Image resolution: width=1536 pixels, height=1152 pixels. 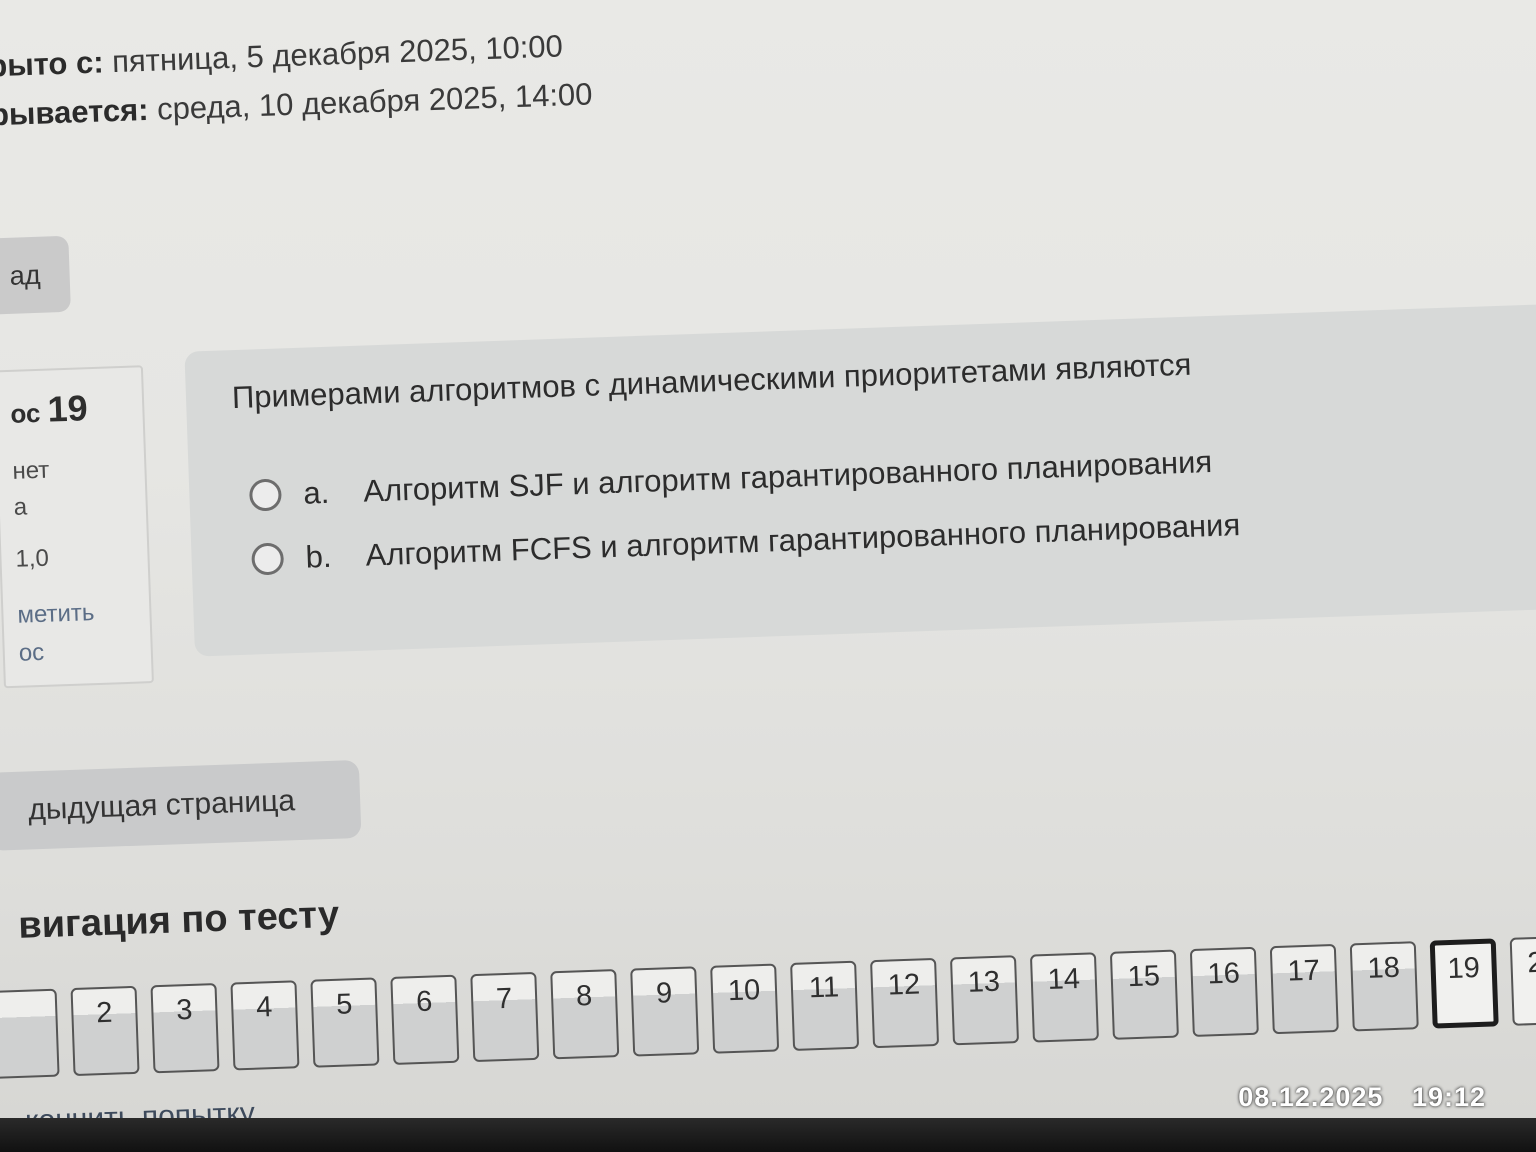 I want to click on timestamp-time: 19:12, so click(x=1448, y=1097).